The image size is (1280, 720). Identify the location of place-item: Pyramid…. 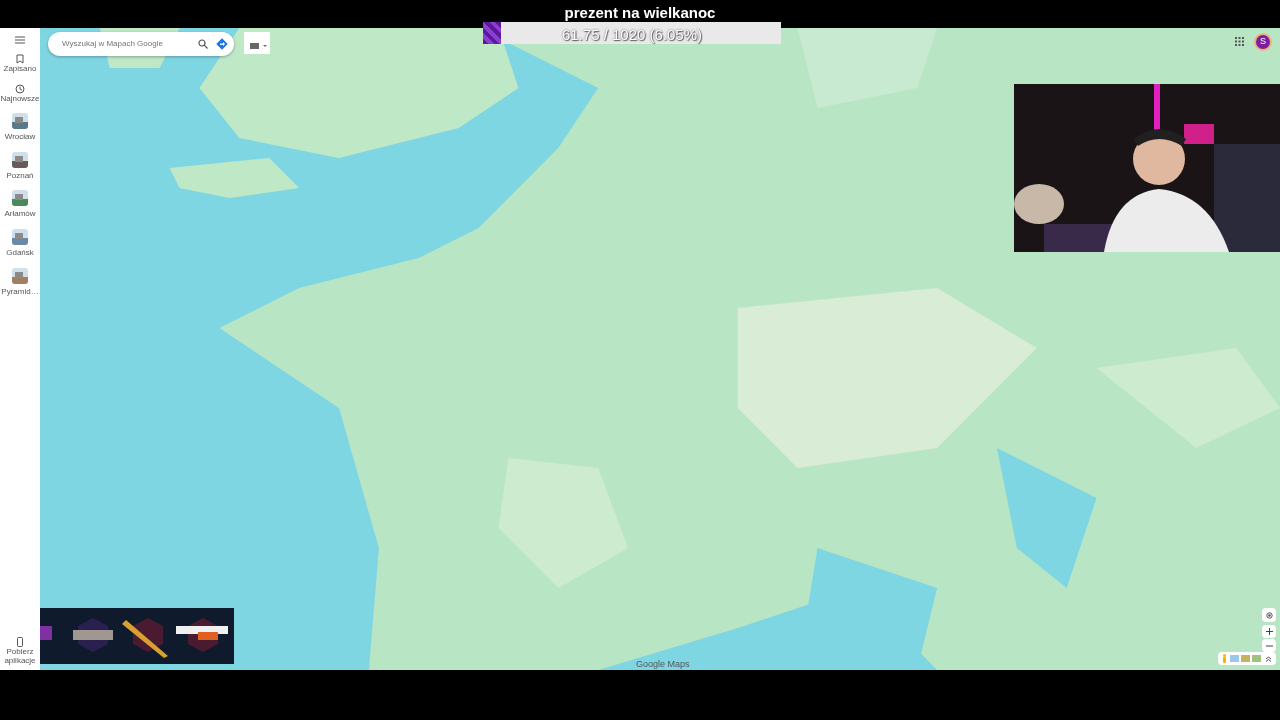
(20, 282).